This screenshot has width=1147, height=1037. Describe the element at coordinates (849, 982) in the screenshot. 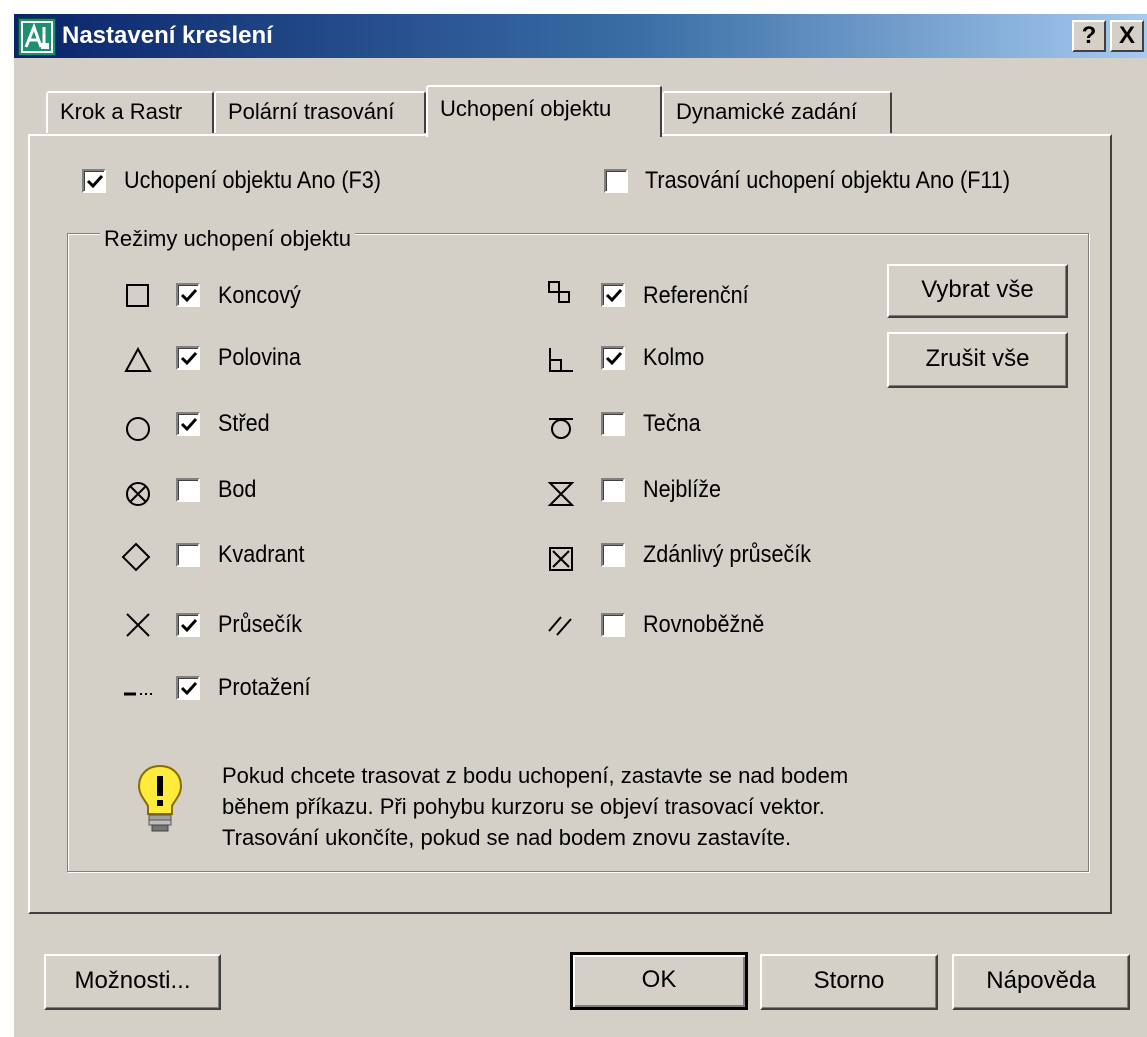

I see `cancel-button: Storno` at that location.